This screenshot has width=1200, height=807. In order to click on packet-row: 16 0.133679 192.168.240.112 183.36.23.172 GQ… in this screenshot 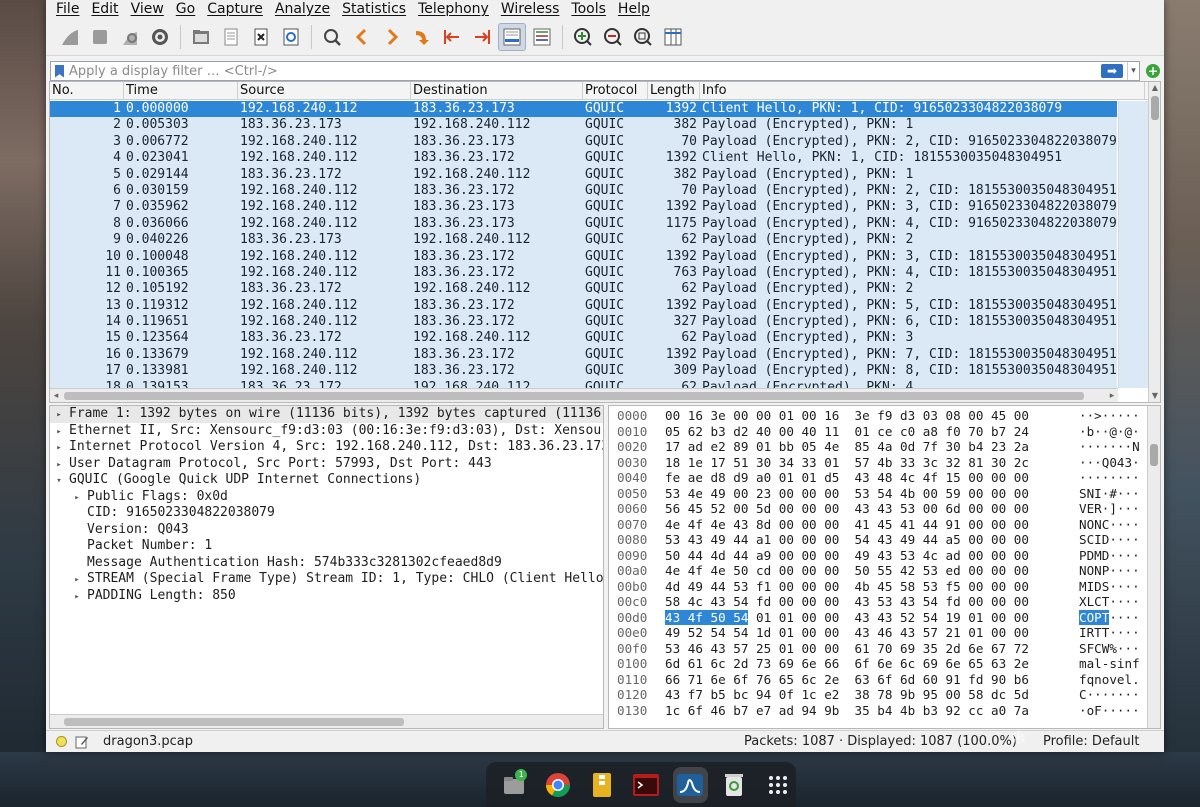, I will do `click(583, 355)`.